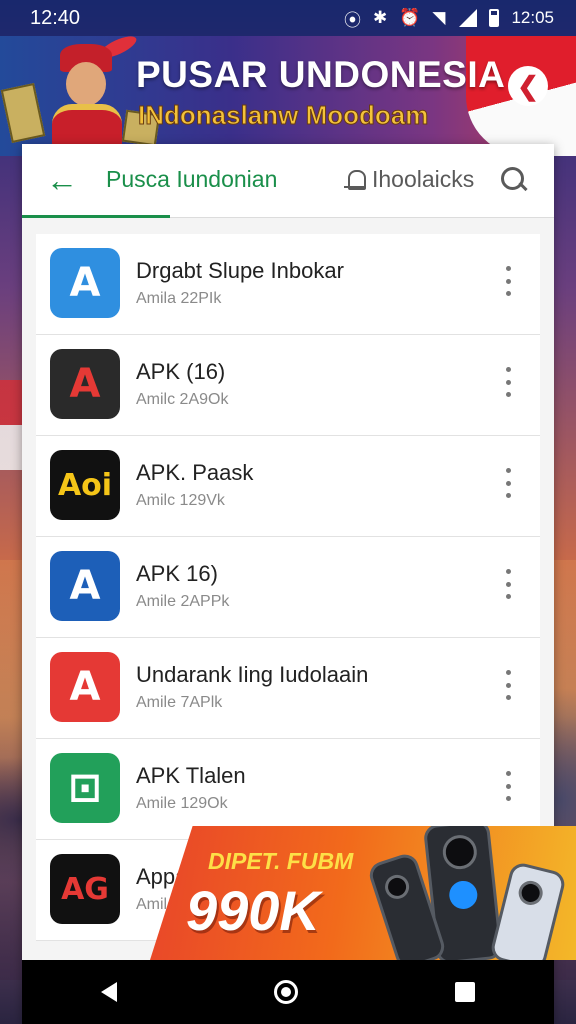 The width and height of the screenshot is (576, 1024). Describe the element at coordinates (12, 425) in the screenshot. I see `background-flag` at that location.